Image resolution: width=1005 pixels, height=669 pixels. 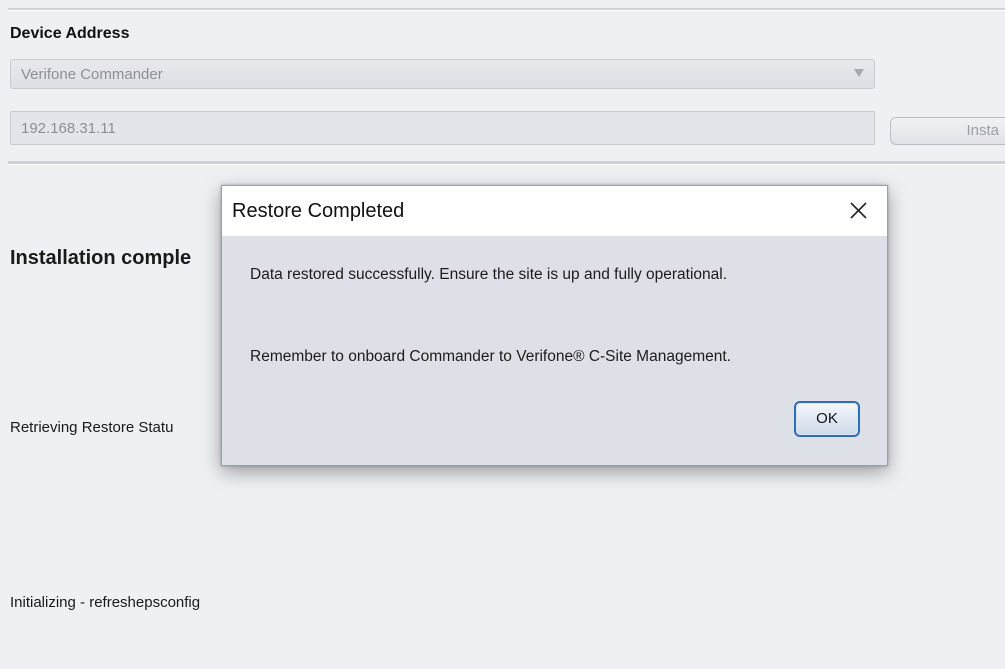 What do you see at coordinates (101, 258) in the screenshot?
I see `installation-status-heading: Installation comple` at bounding box center [101, 258].